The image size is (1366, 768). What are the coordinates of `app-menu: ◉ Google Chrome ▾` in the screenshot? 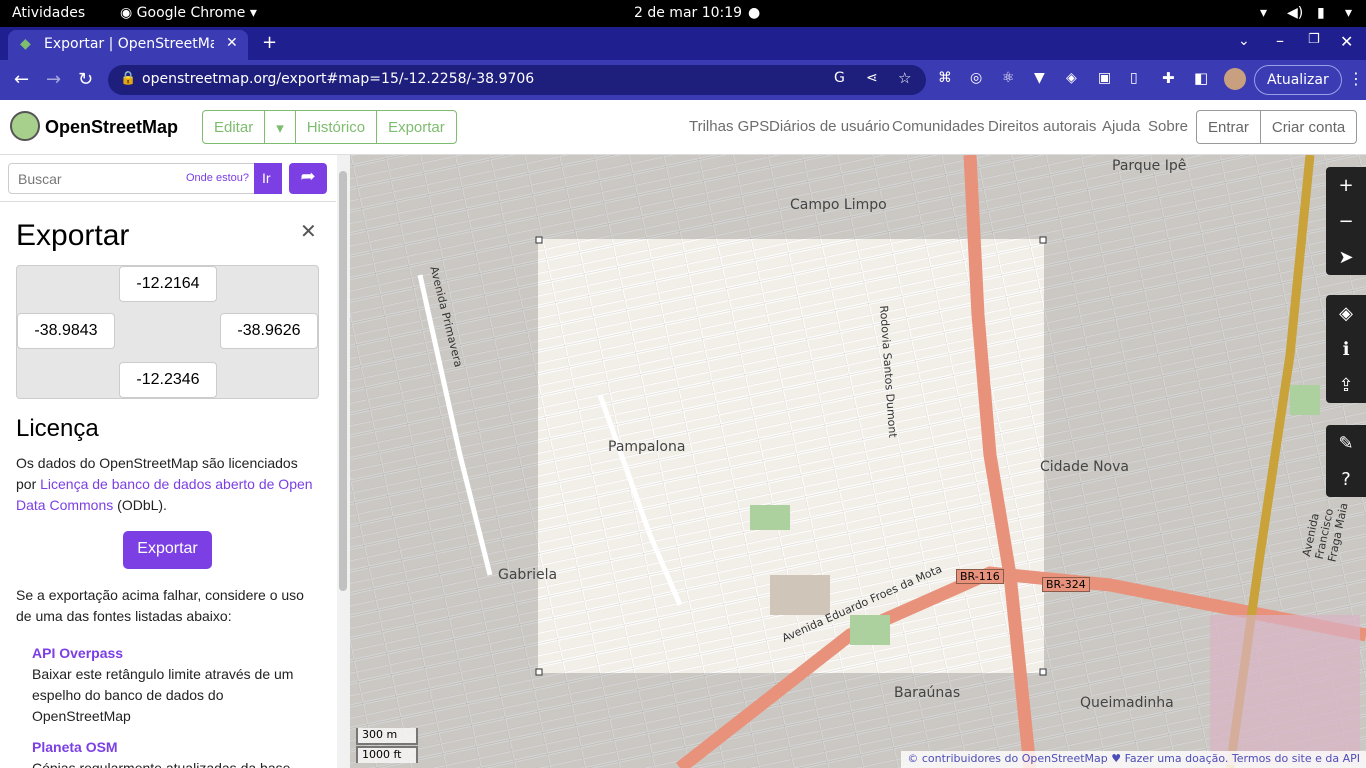 It's located at (188, 13).